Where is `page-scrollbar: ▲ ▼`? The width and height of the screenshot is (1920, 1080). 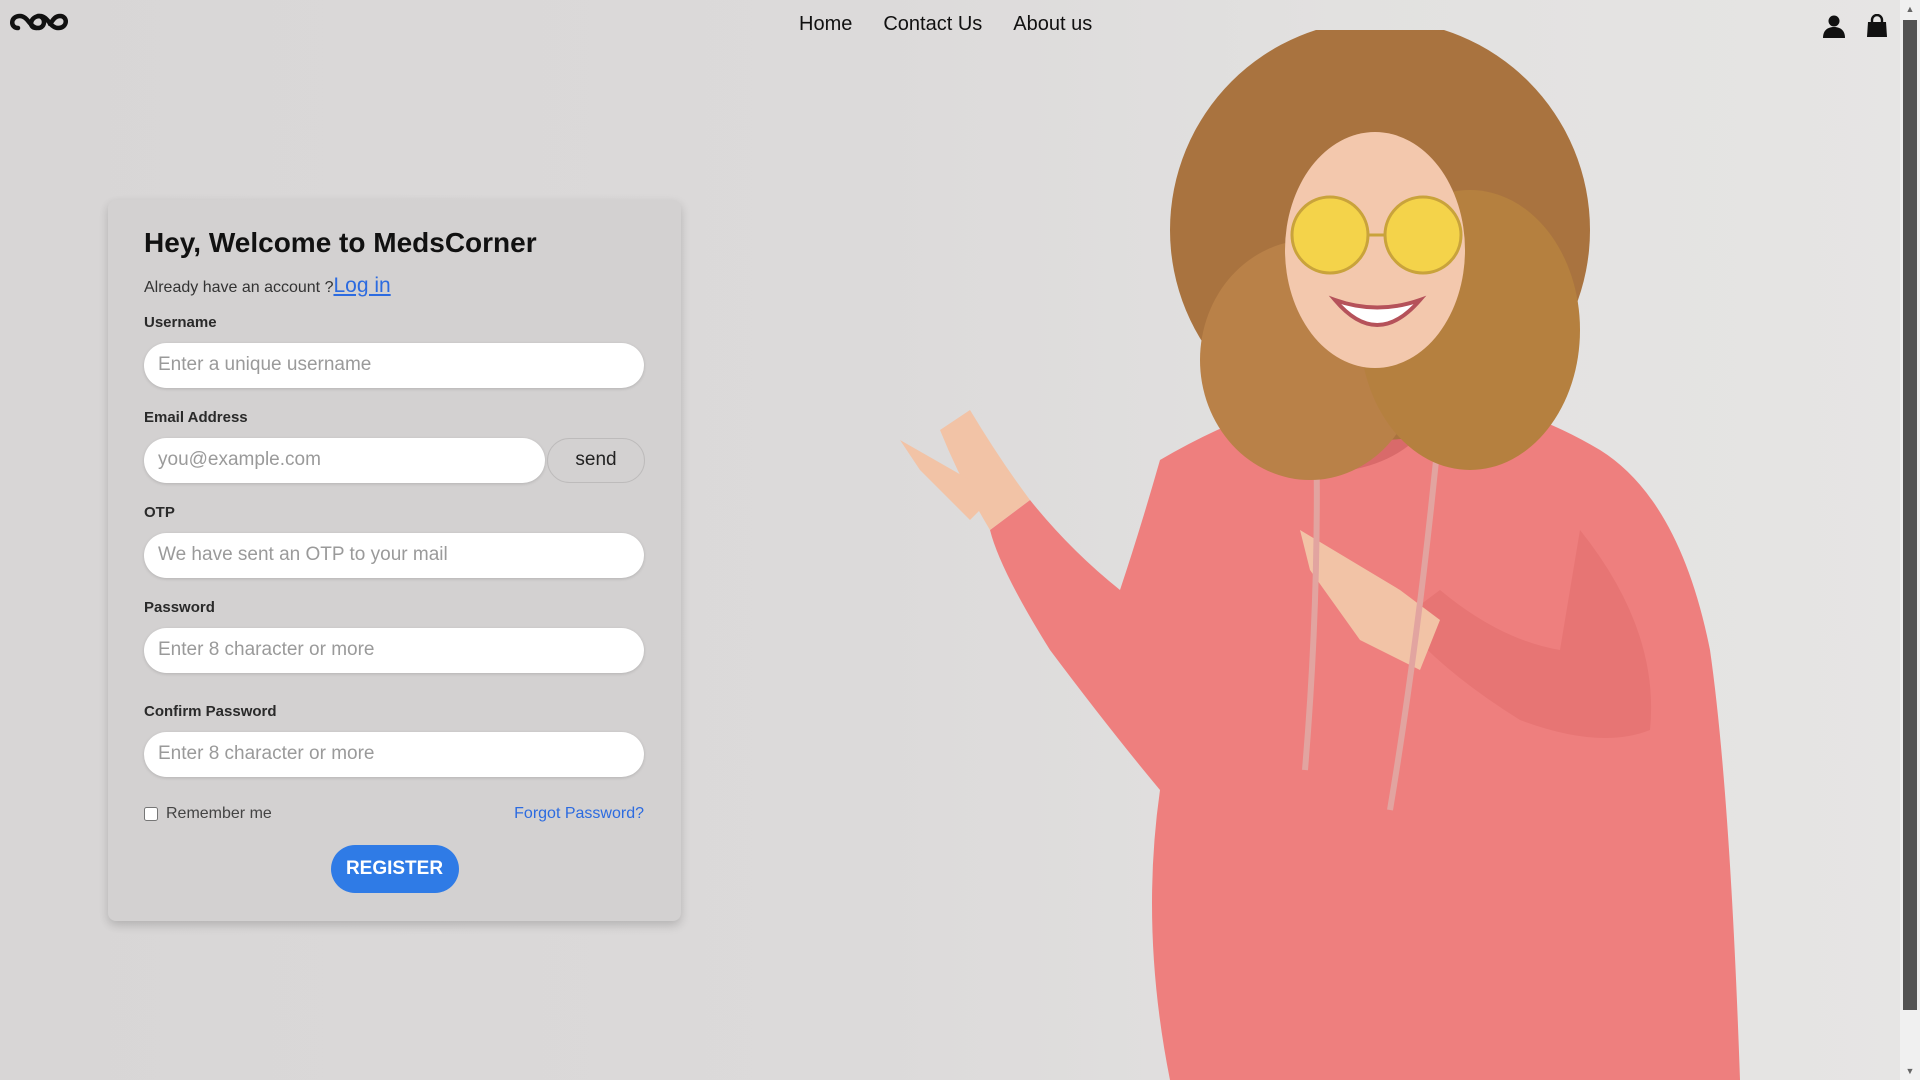
page-scrollbar: ▲ ▼ is located at coordinates (1910, 540).